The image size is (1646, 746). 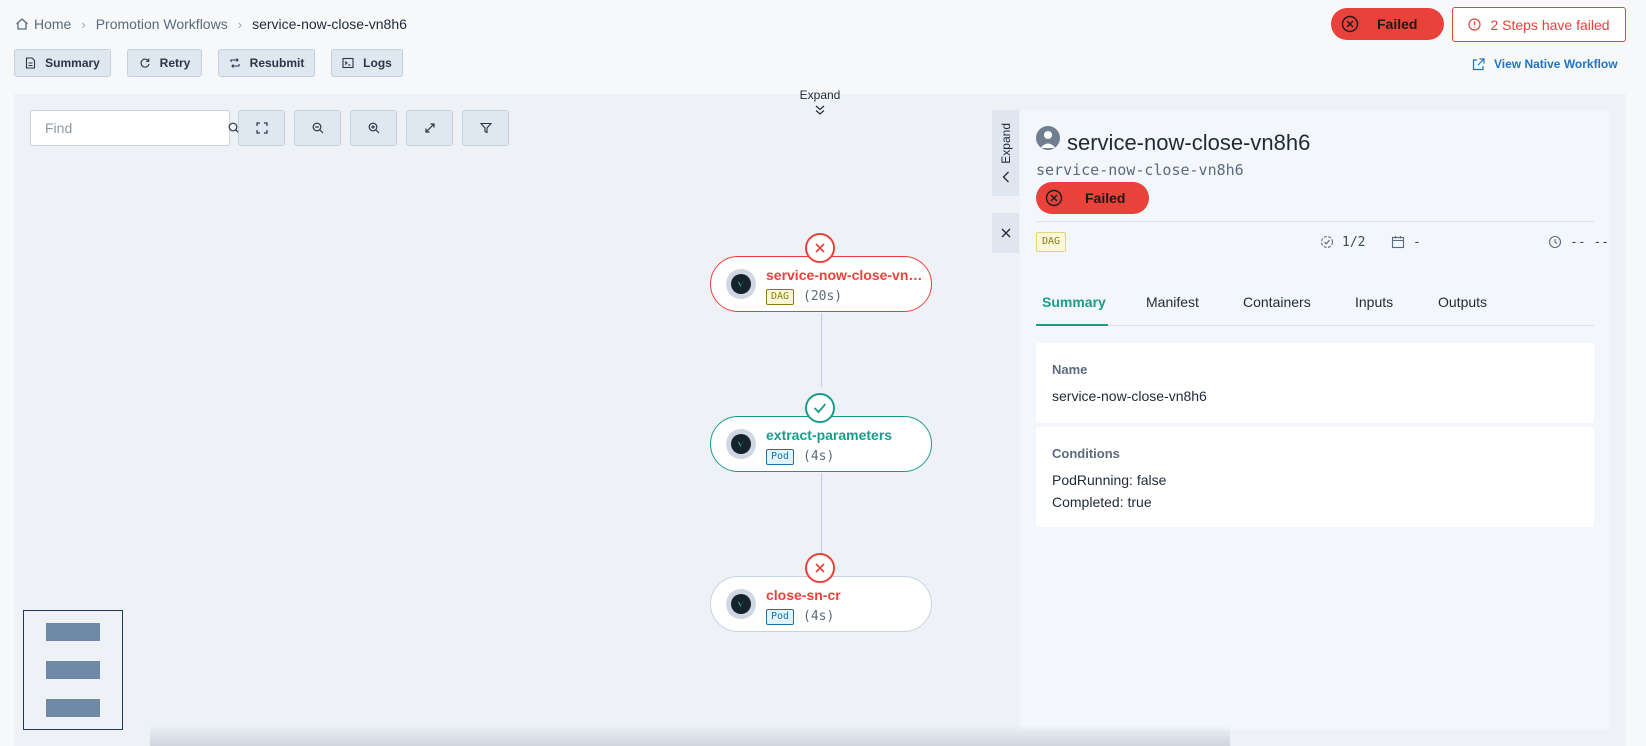 What do you see at coordinates (1406, 242) in the screenshot?
I see `date-meta: -` at bounding box center [1406, 242].